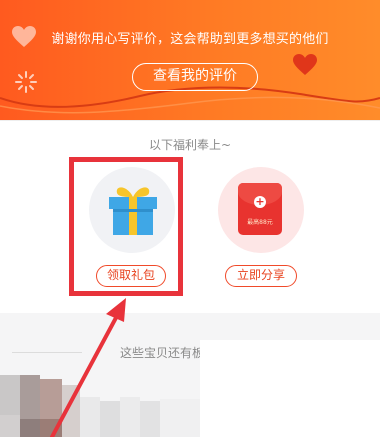 The height and width of the screenshot is (437, 380). I want to click on share-now-button: 立即分享, so click(261, 276).